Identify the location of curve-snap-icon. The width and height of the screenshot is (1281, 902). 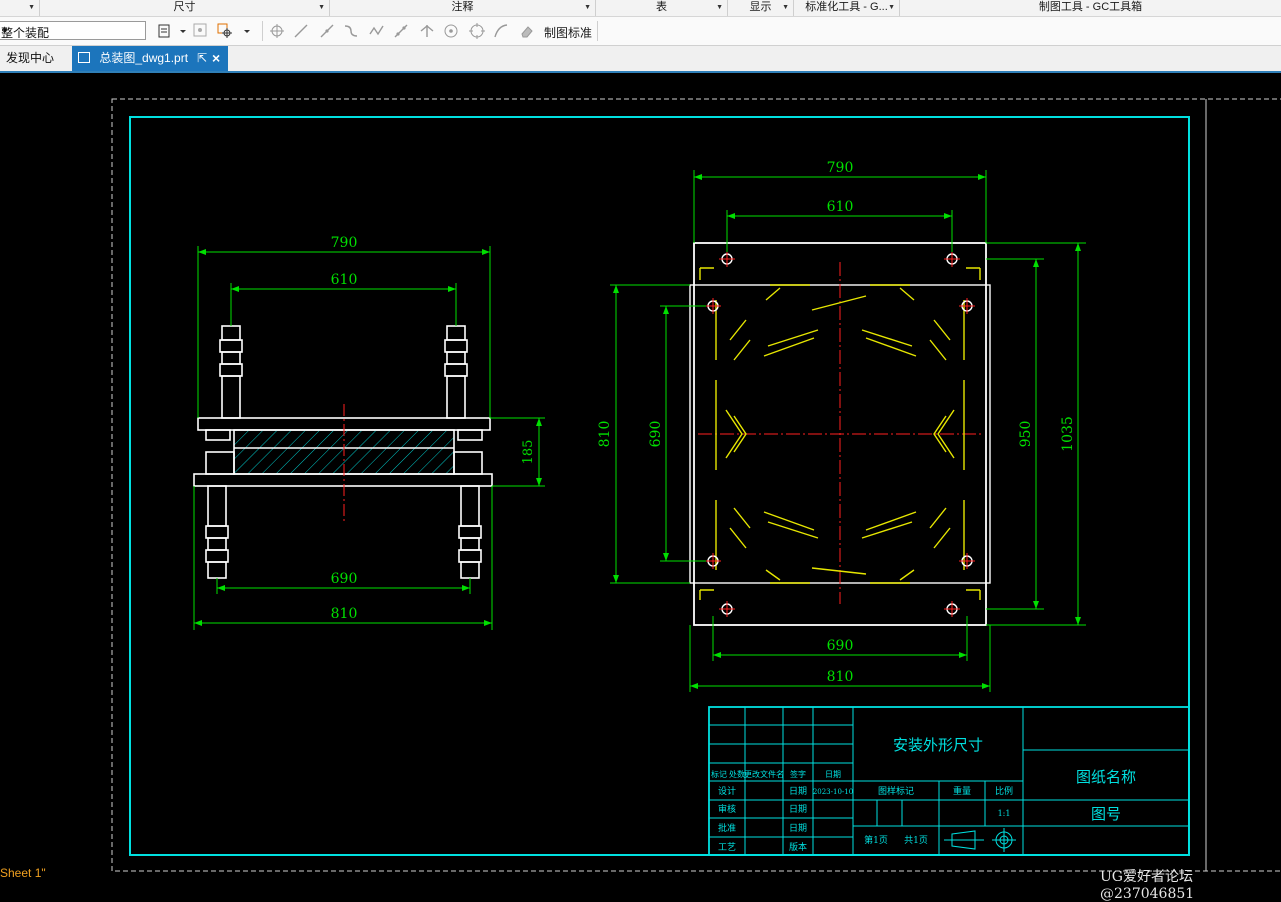
(351, 31).